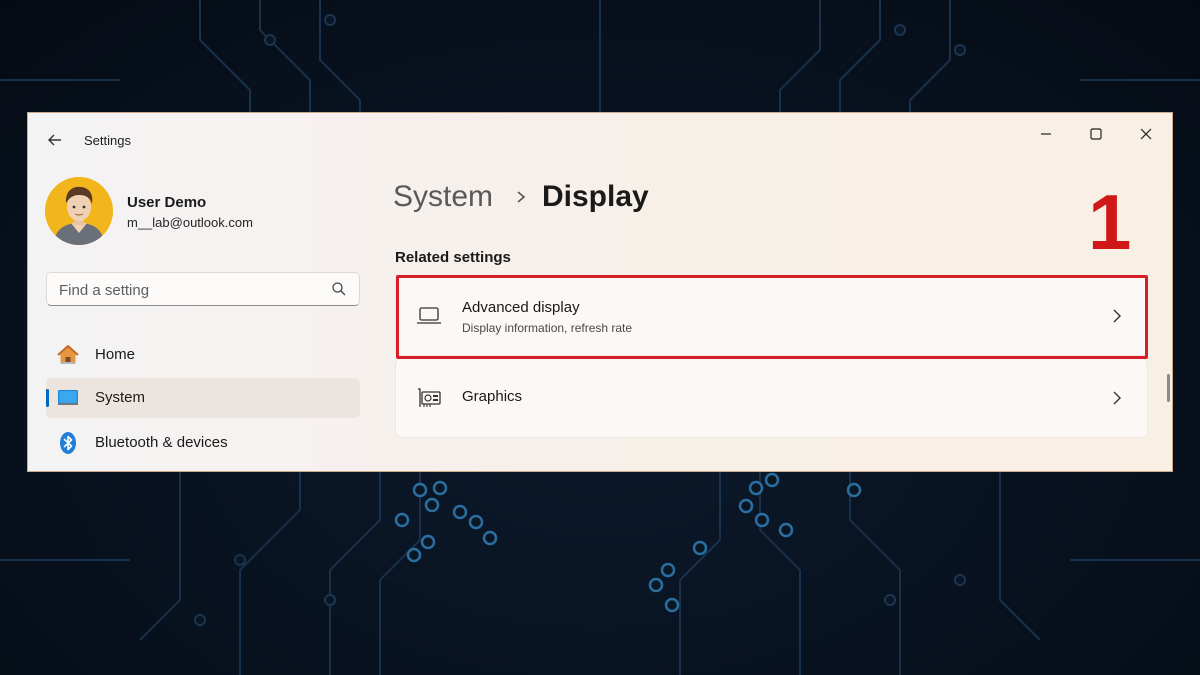 The width and height of the screenshot is (1200, 675). I want to click on sidebar-item-label: System, so click(120, 397).